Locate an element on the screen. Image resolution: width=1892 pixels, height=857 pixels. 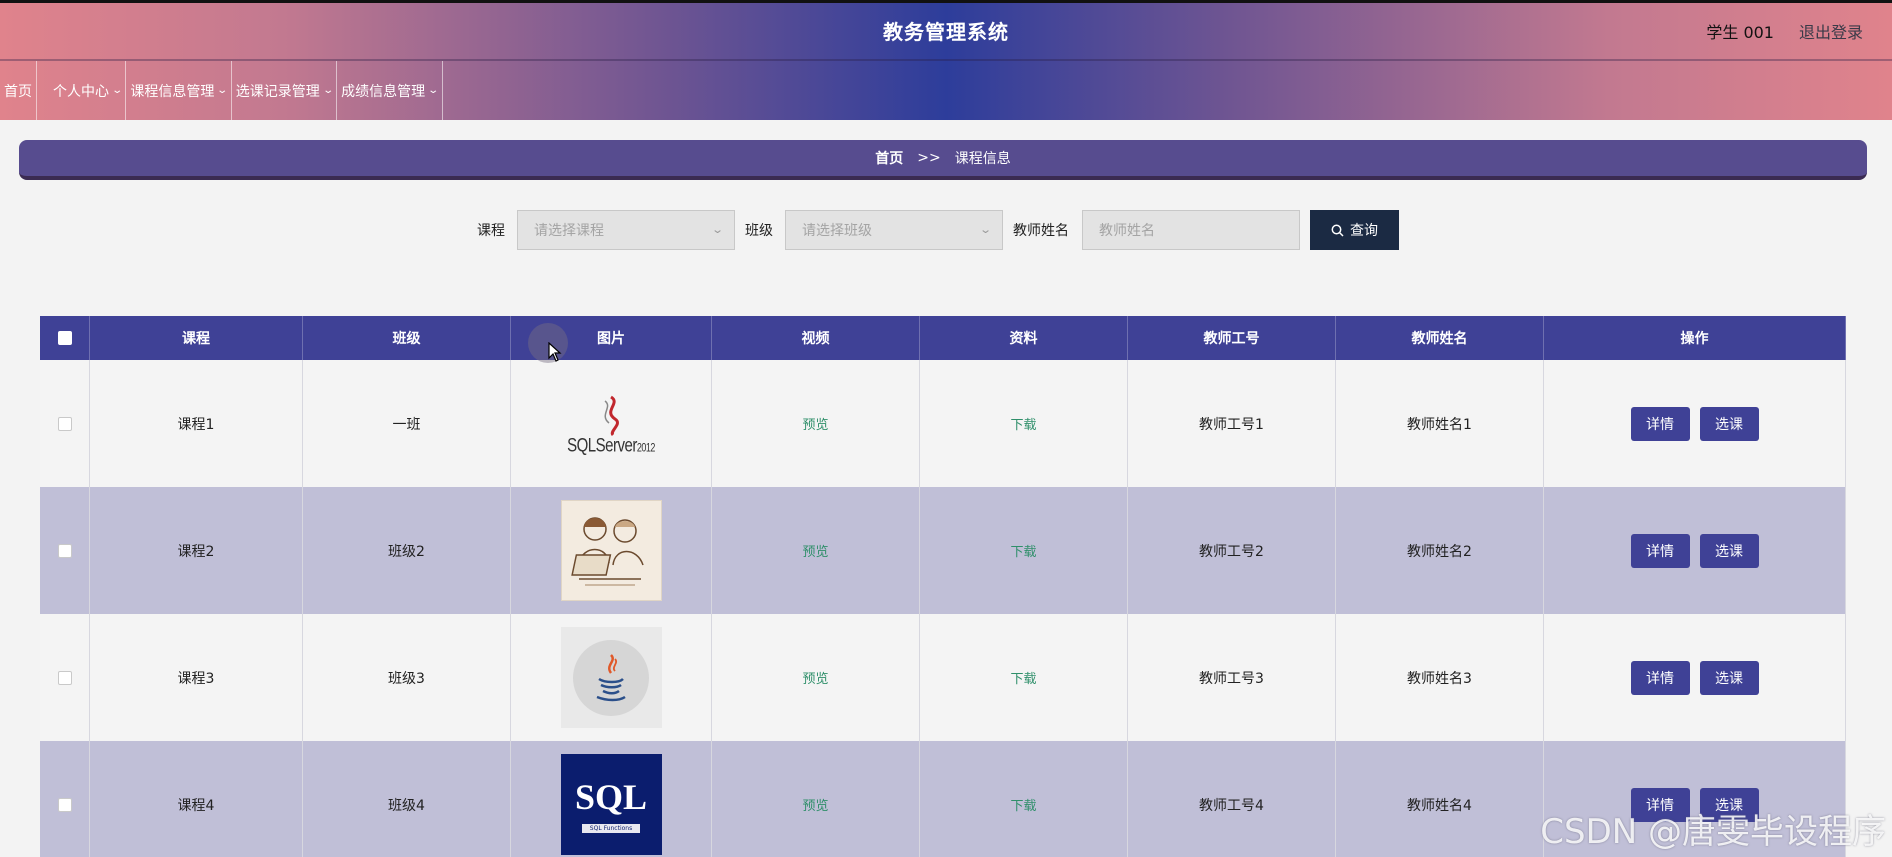
col-header-teacher-name: 教师姓名 is located at coordinates (1440, 338).